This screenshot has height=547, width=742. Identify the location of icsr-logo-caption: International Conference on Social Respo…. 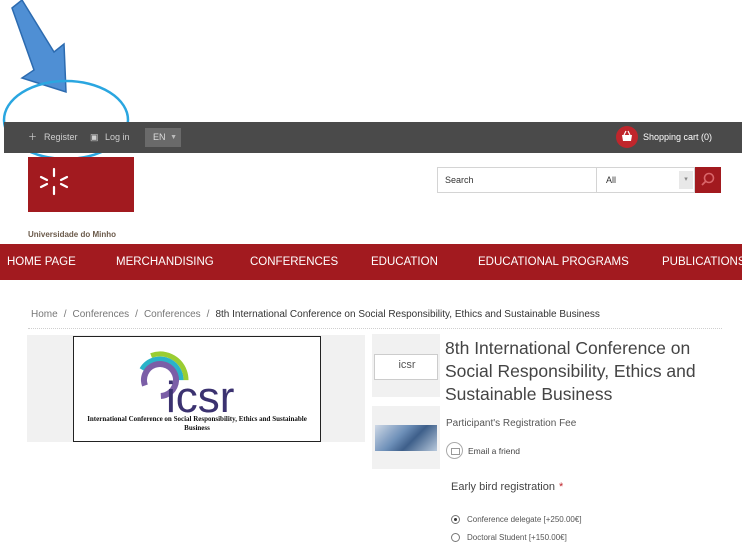
(197, 423).